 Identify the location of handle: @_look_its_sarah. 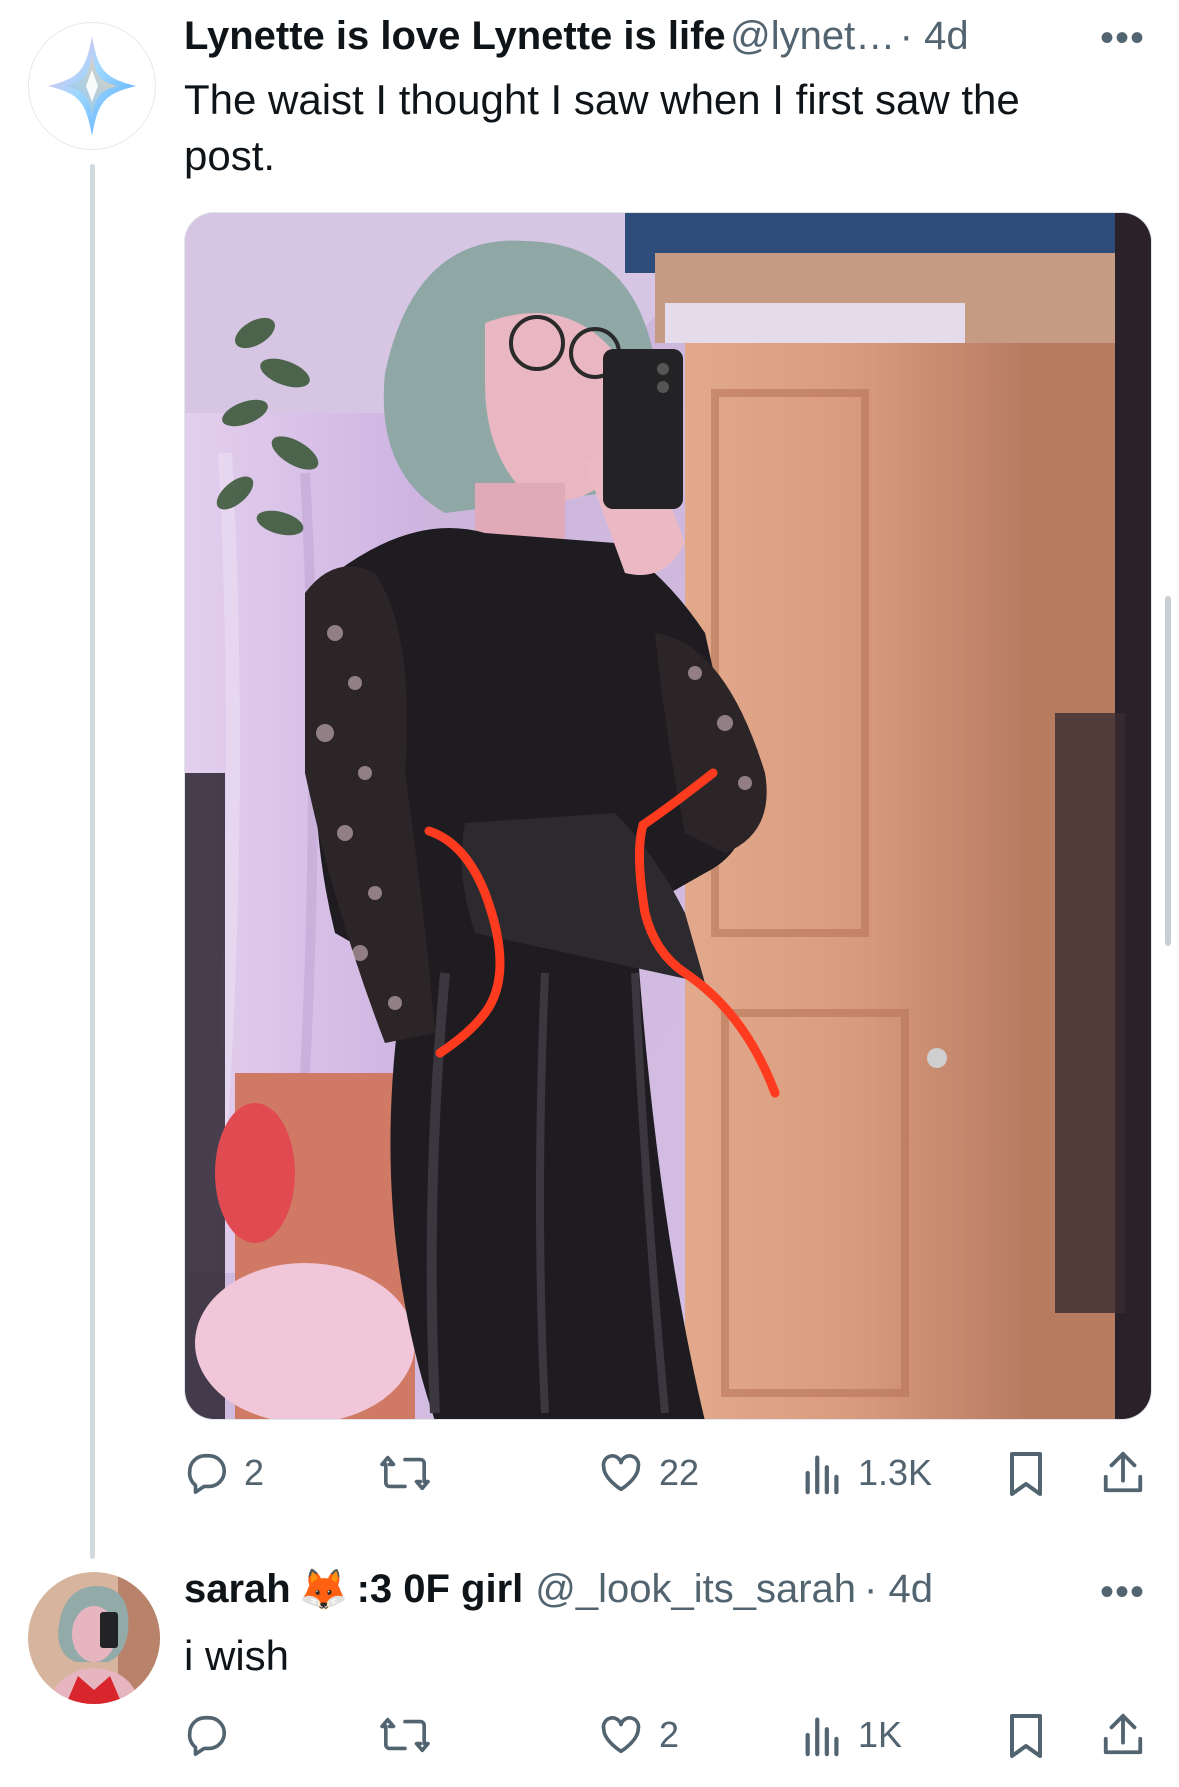
(695, 1589).